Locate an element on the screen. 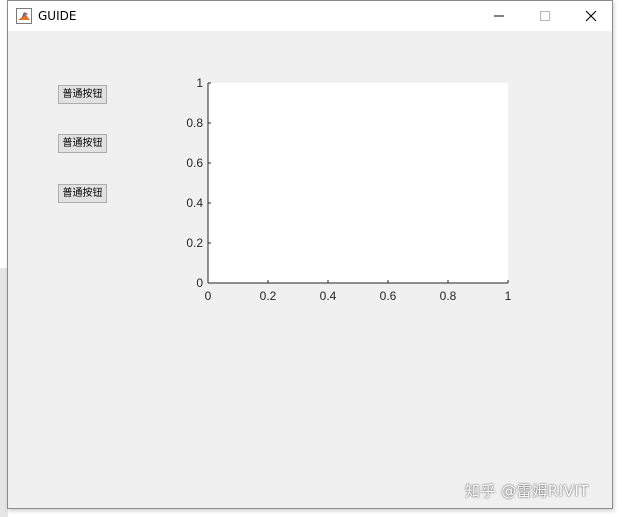 This screenshot has height=517, width=622. minimize-icon is located at coordinates (499, 16).